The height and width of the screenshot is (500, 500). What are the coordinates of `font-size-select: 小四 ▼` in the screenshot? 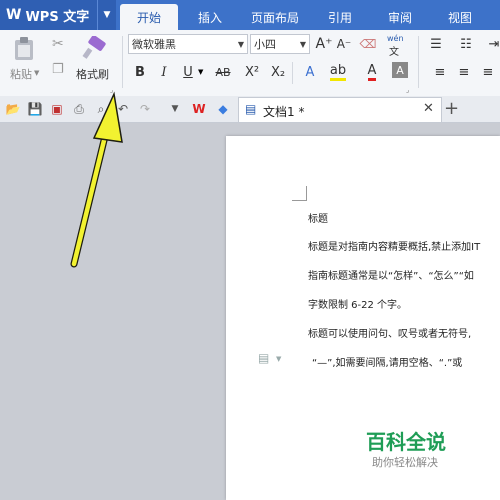 It's located at (280, 44).